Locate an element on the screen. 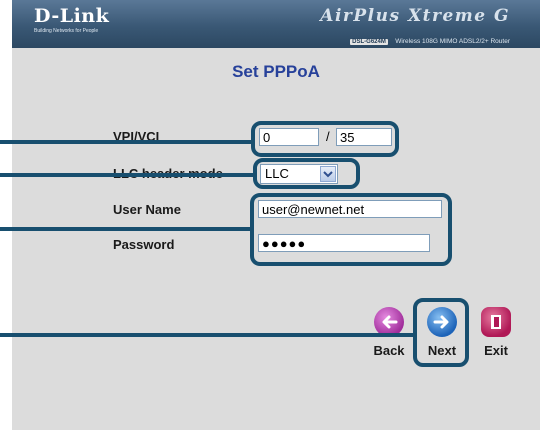  callout-vpi-vci is located at coordinates (325, 139).